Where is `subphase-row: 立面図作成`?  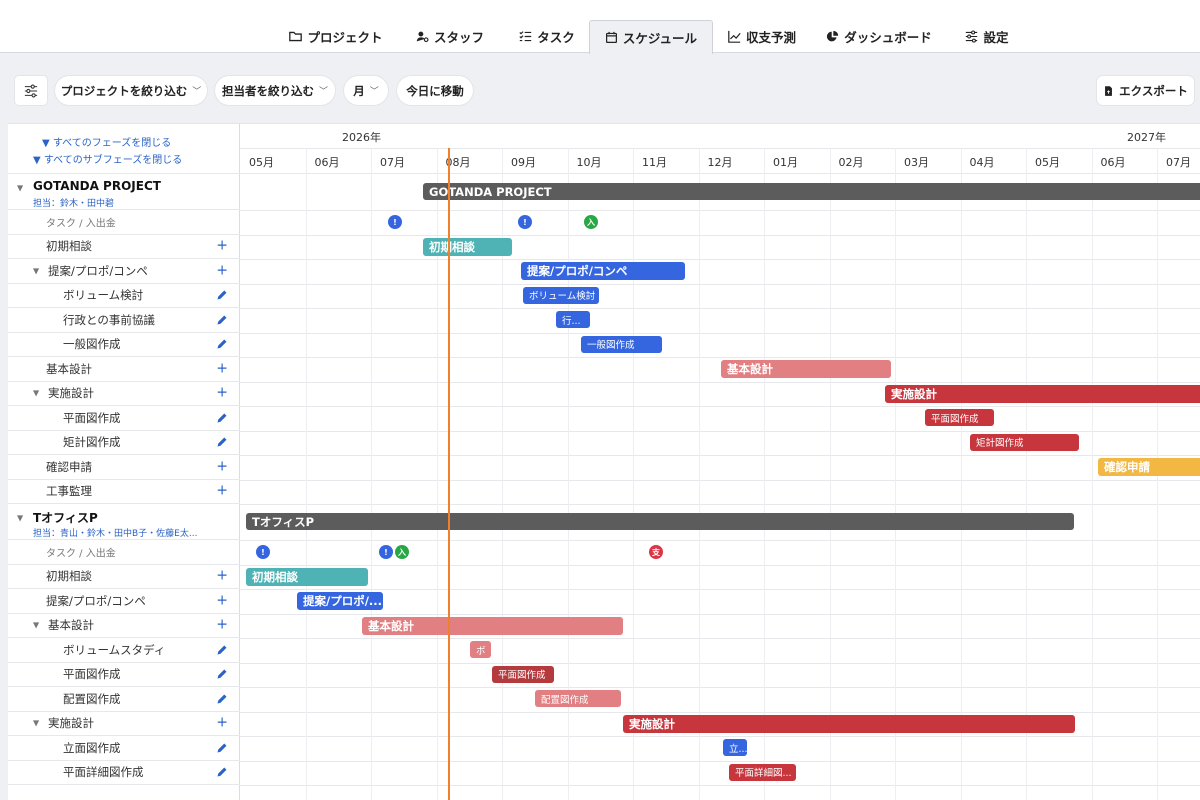
subphase-row: 立面図作成 is located at coordinates (124, 748).